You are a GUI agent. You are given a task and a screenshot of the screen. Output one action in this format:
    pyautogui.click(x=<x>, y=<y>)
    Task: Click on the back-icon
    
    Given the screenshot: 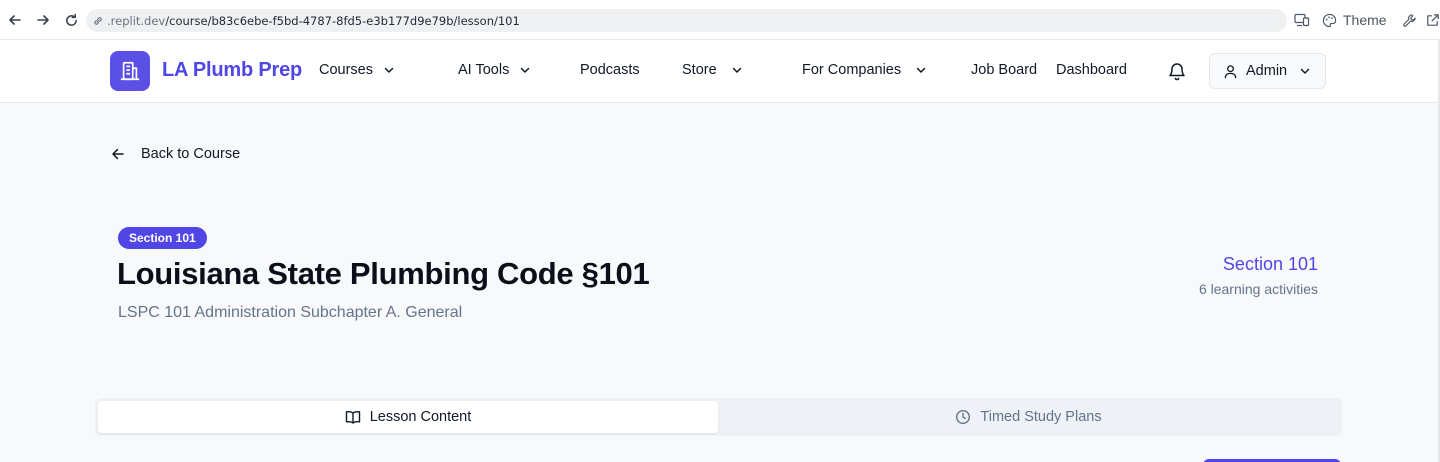 What is the action you would take?
    pyautogui.click(x=15, y=20)
    